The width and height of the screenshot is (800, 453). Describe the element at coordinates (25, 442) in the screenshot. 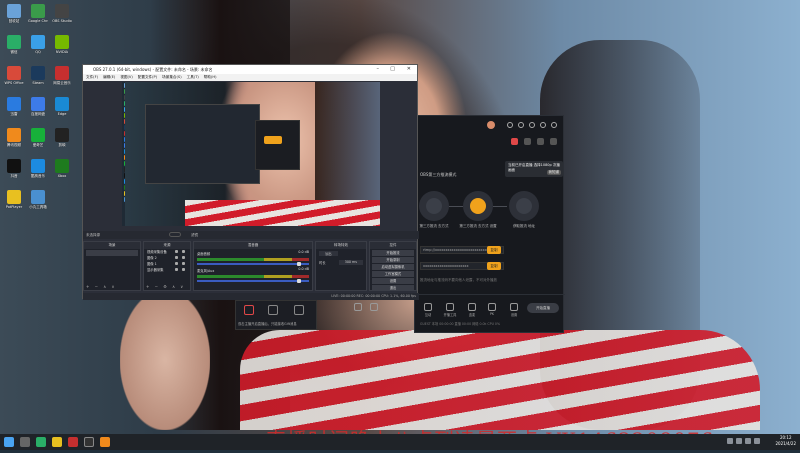

I see `search-icon` at that location.